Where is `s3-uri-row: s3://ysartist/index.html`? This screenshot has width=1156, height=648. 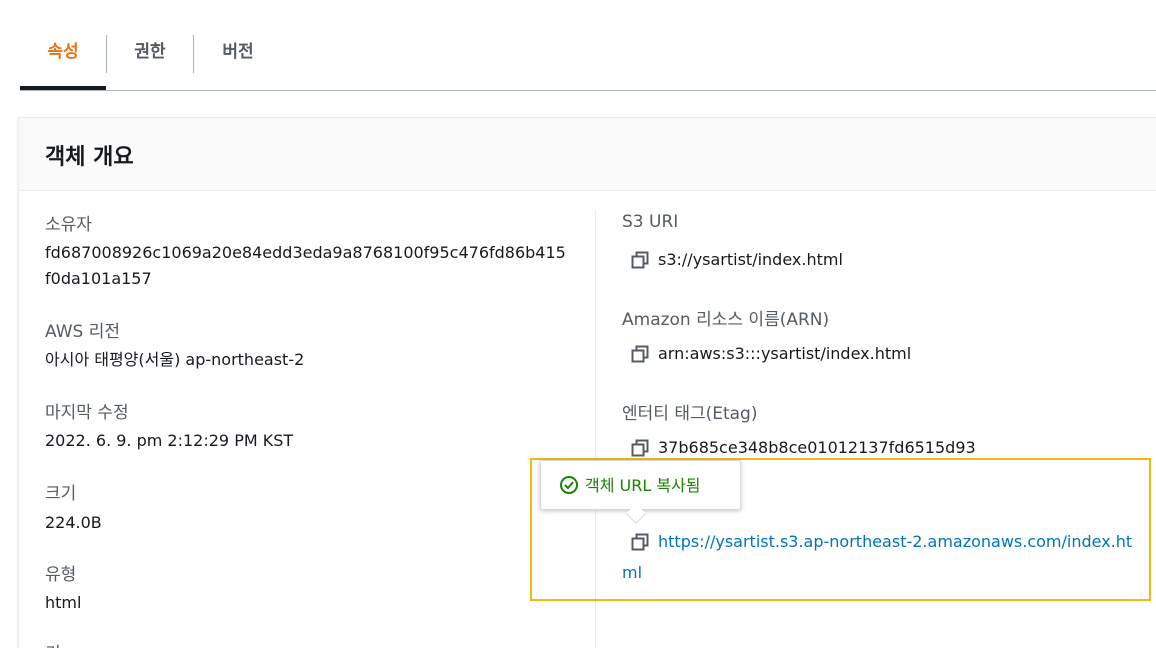
s3-uri-row: s3://ysartist/index.html is located at coordinates (736, 259).